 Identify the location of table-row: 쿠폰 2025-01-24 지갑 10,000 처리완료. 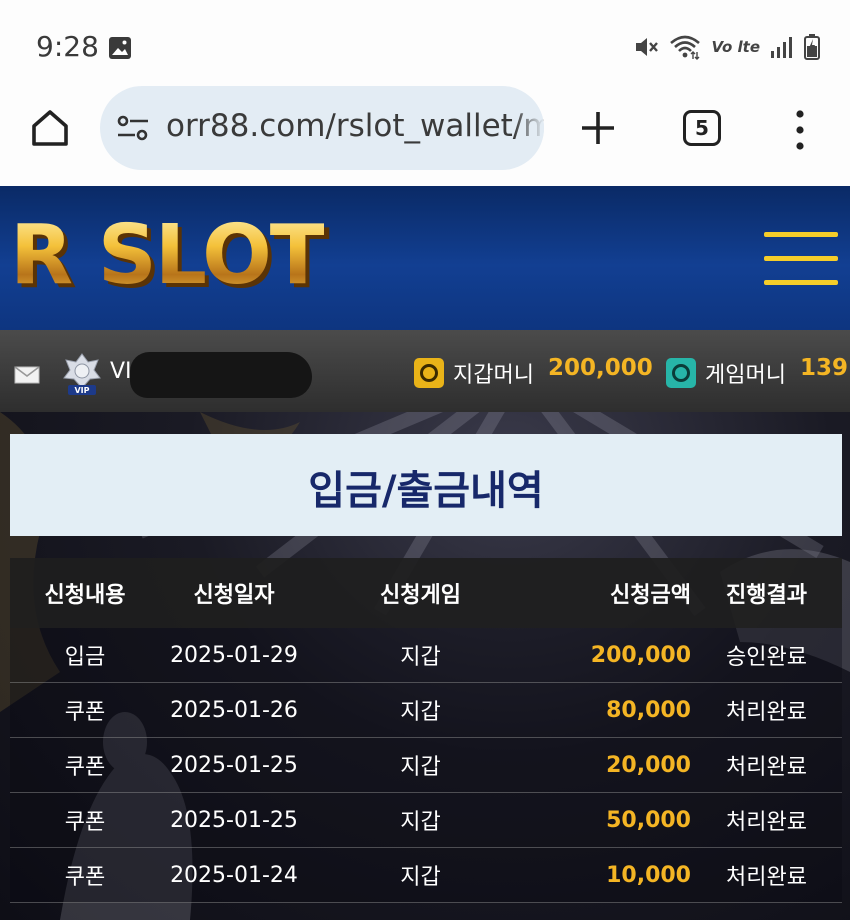
(426, 875).